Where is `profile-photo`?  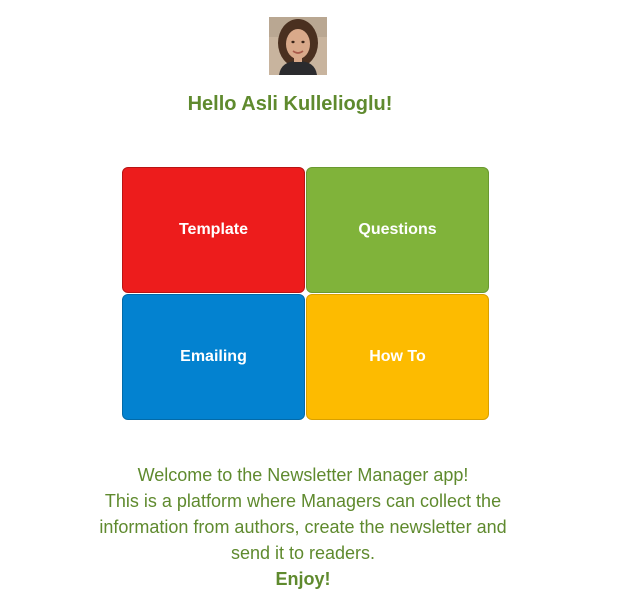
profile-photo is located at coordinates (298, 46).